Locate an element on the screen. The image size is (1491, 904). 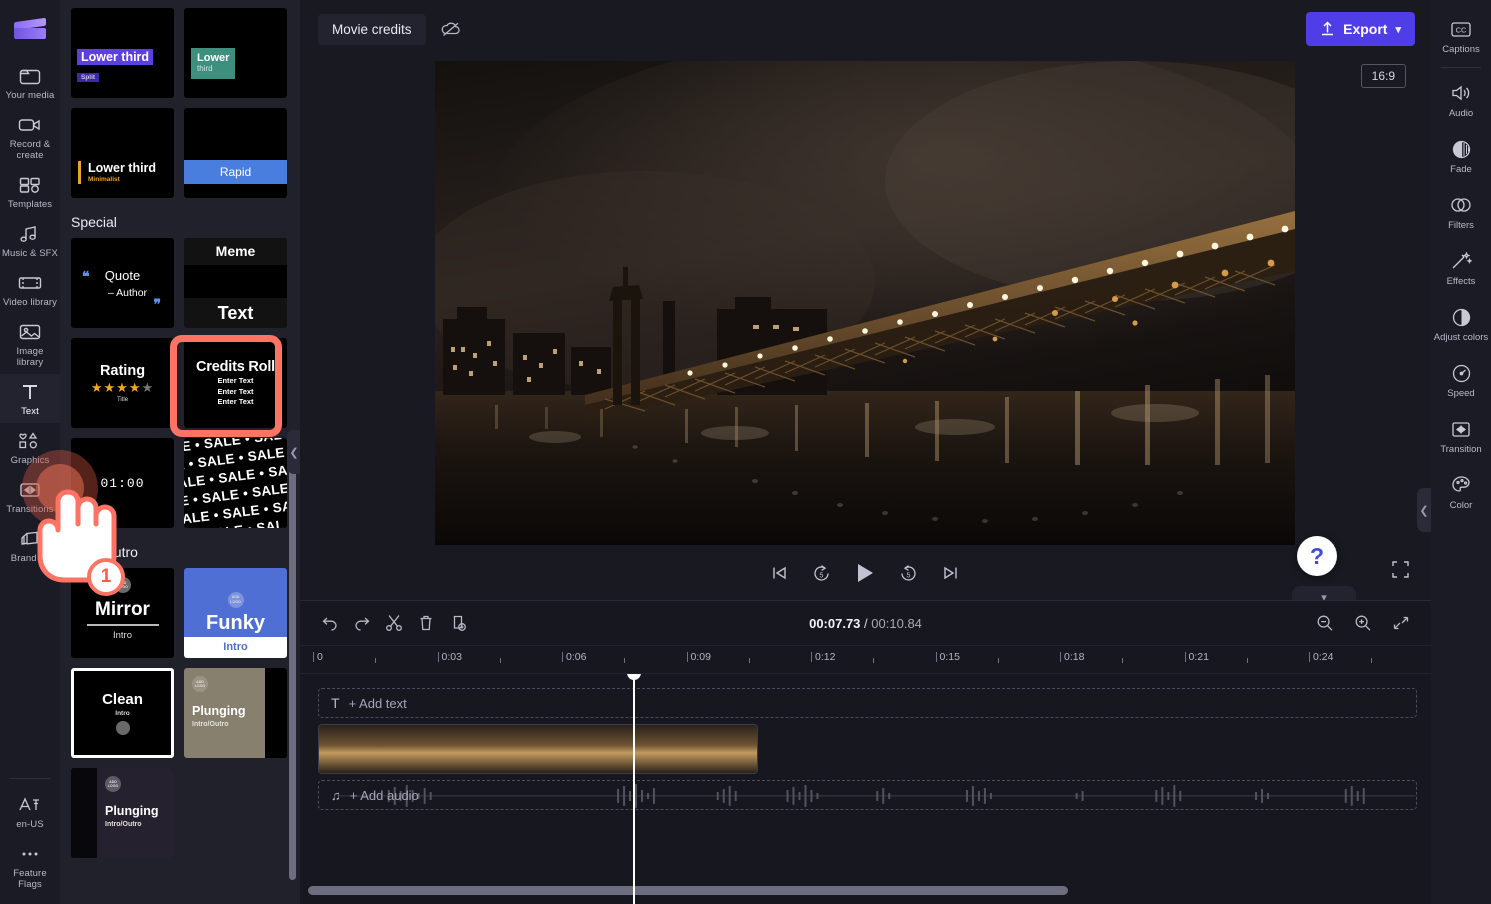
template-card-countdown-timer: 01:00 is located at coordinates (122, 483).